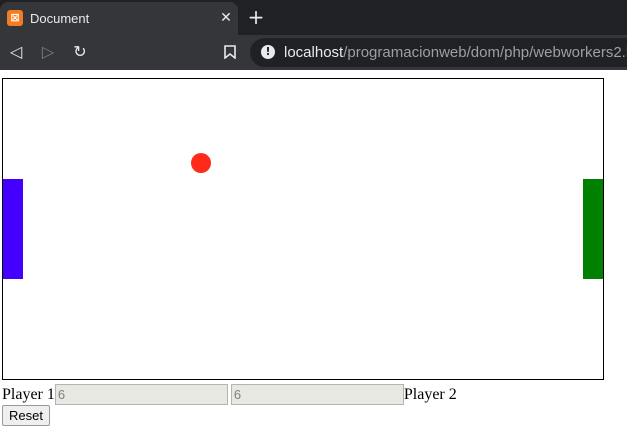 This screenshot has height=444, width=627. Describe the element at coordinates (313, 17) in the screenshot. I see `tab-strip: ⊠ Document ✕ +` at that location.